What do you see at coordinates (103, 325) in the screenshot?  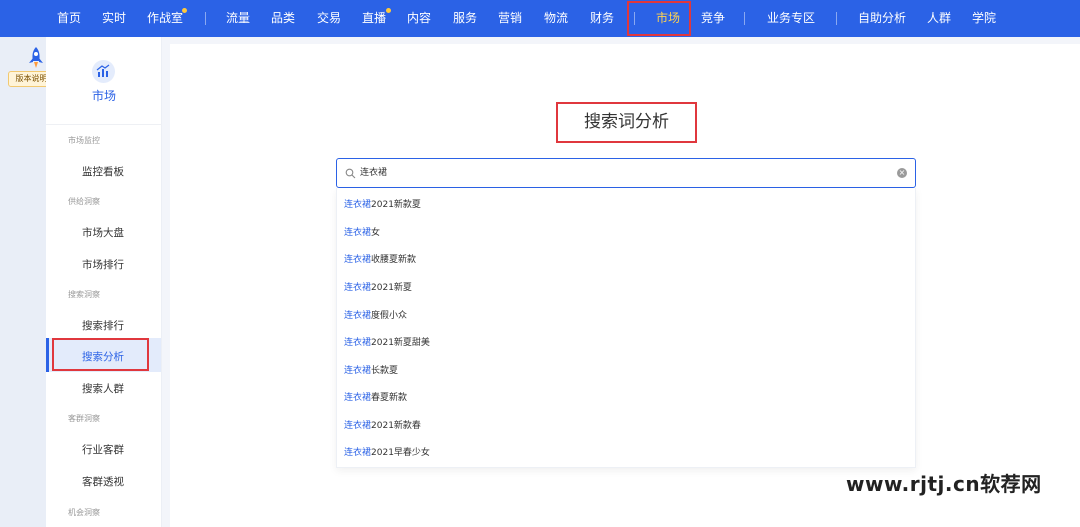 I see `sidebar-item-search-ranking: 搜索排行` at bounding box center [103, 325].